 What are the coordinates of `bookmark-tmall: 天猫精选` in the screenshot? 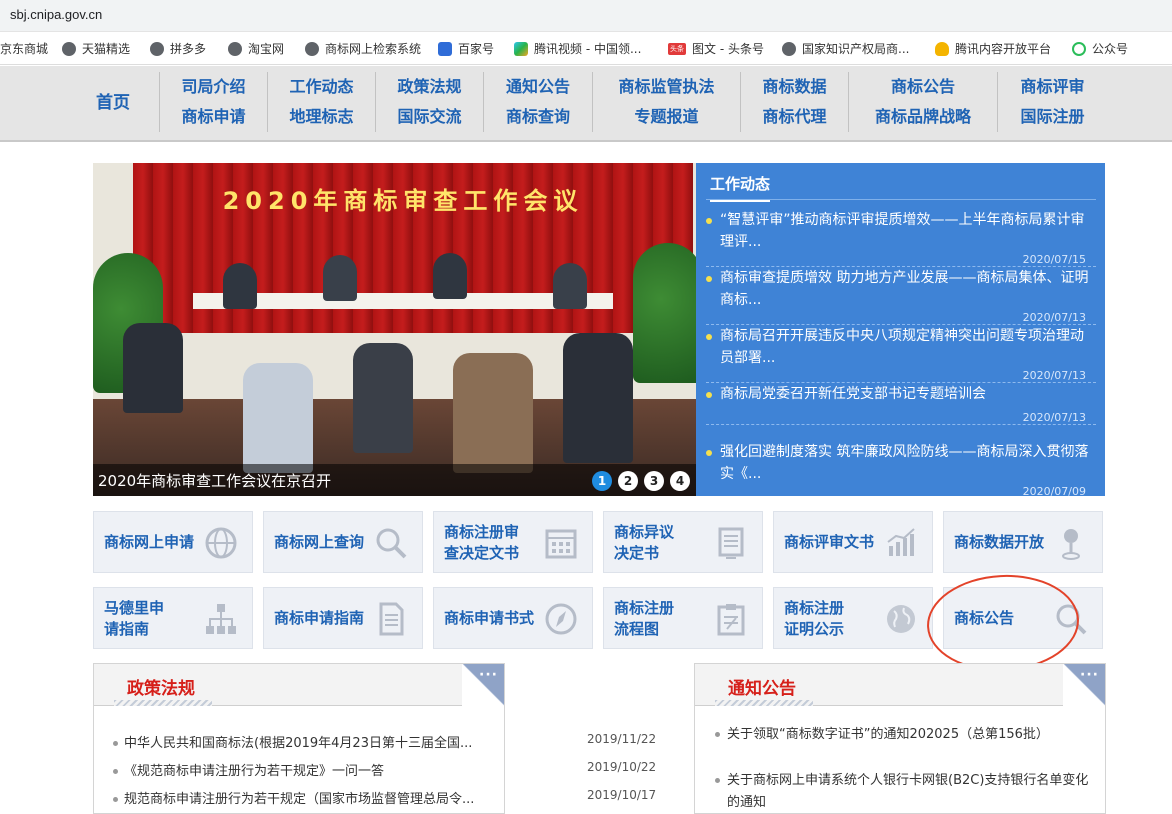 It's located at (96, 48).